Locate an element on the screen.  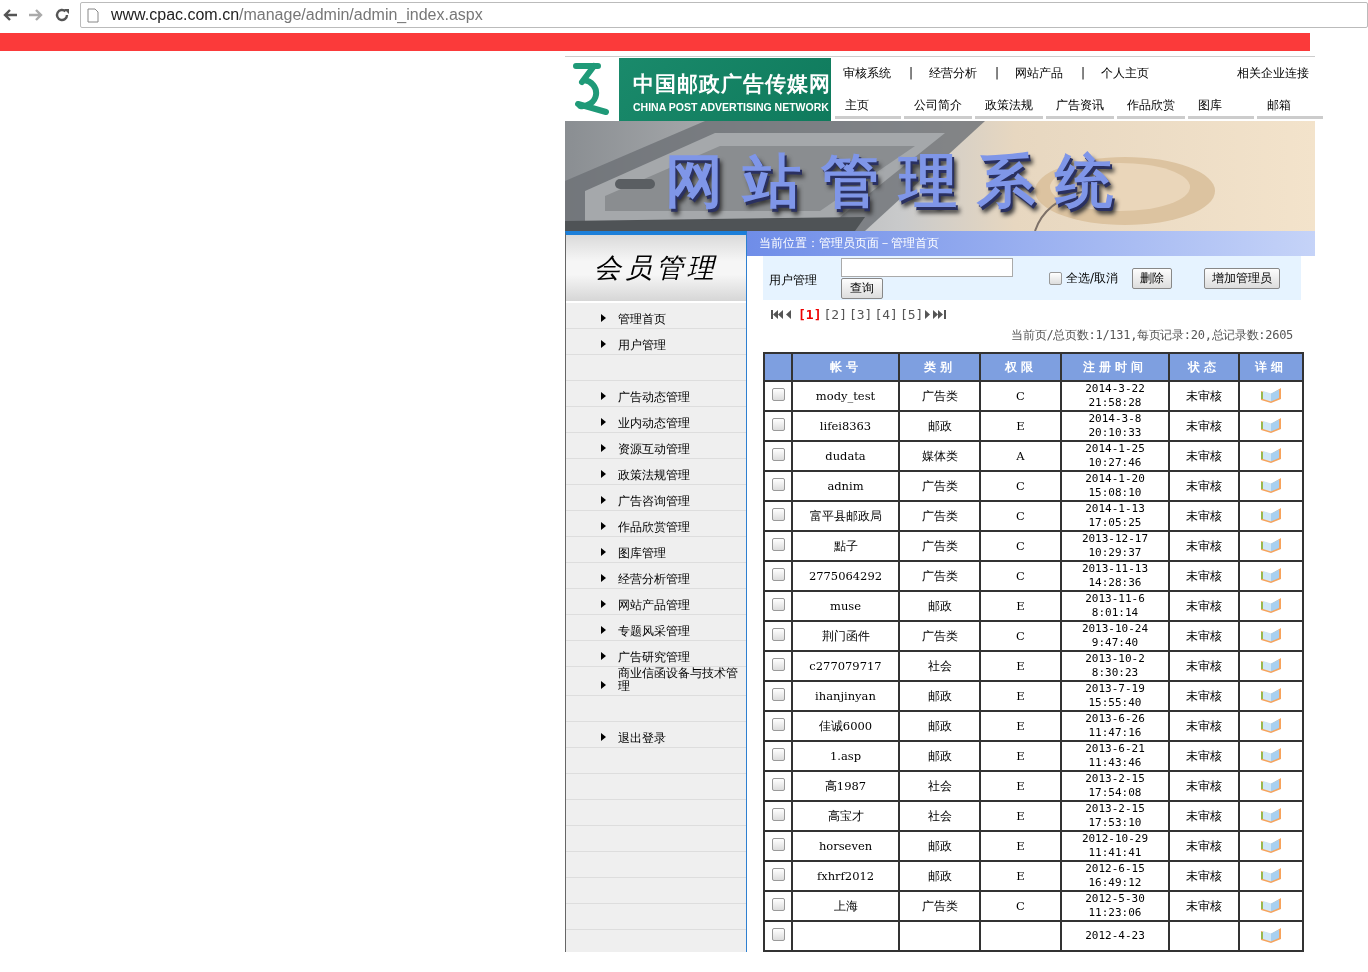
sidebar-item: 经营分析管理 is located at coordinates (656, 576).